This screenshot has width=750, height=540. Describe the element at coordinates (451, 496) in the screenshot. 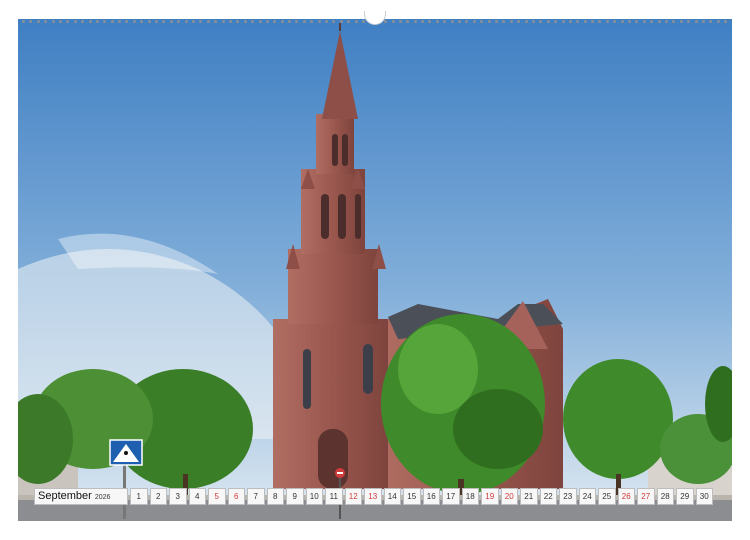

I see `day-cell: 17` at that location.